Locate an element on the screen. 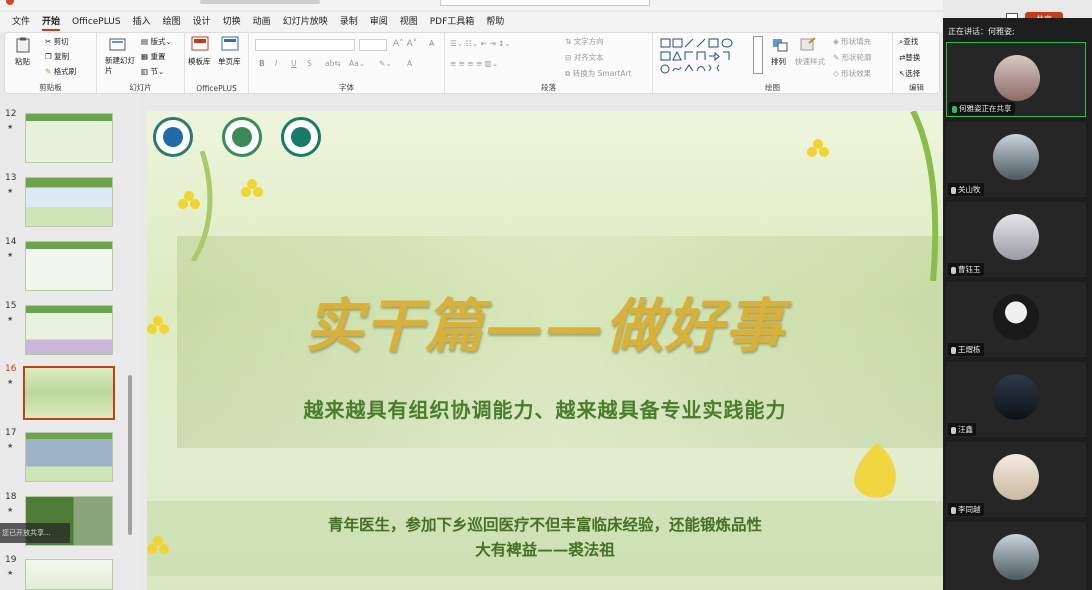 This screenshot has width=1092, height=590. reset-label: 重置 is located at coordinates (158, 56).